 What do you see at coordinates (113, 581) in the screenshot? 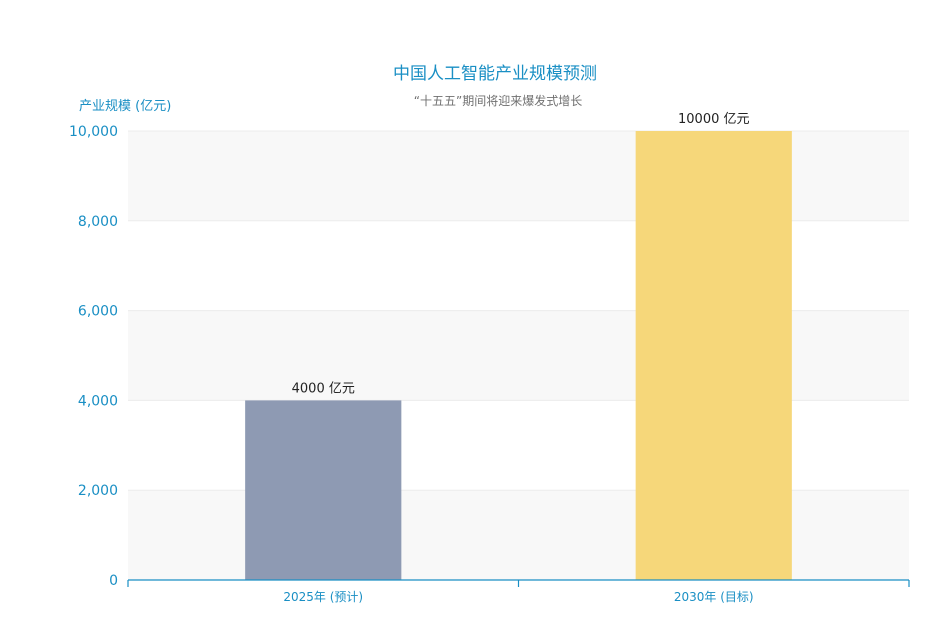
I see `y-tick-label: 0` at bounding box center [113, 581].